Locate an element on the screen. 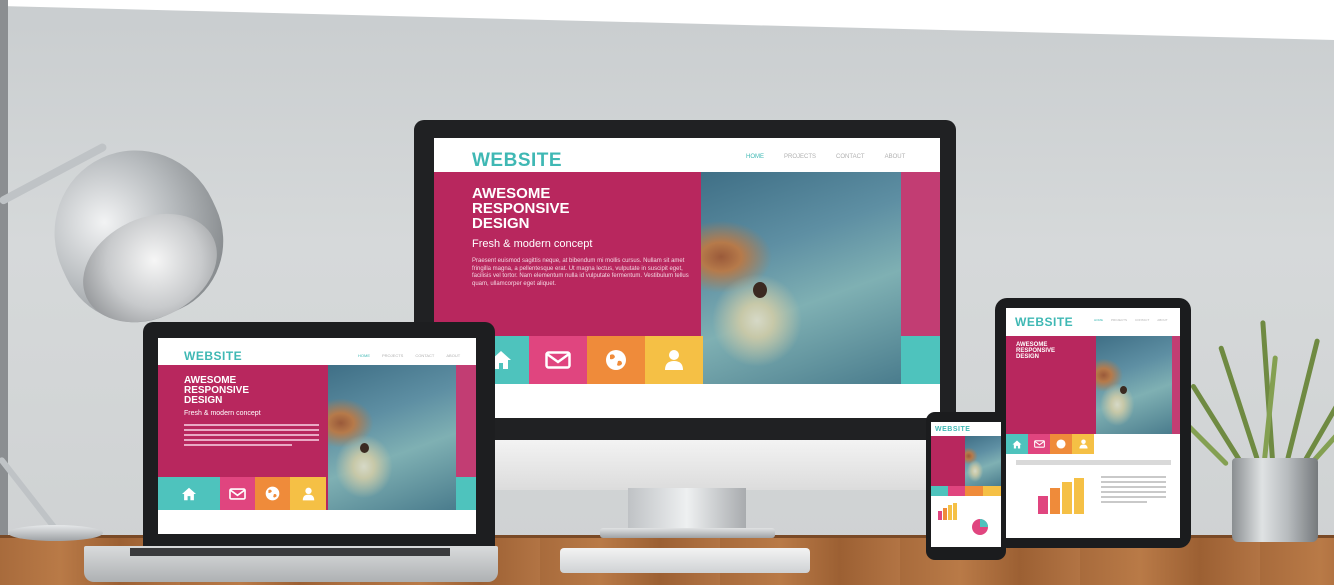 This screenshot has width=1334, height=585. hero-title-line: AWESOME is located at coordinates (511, 193).